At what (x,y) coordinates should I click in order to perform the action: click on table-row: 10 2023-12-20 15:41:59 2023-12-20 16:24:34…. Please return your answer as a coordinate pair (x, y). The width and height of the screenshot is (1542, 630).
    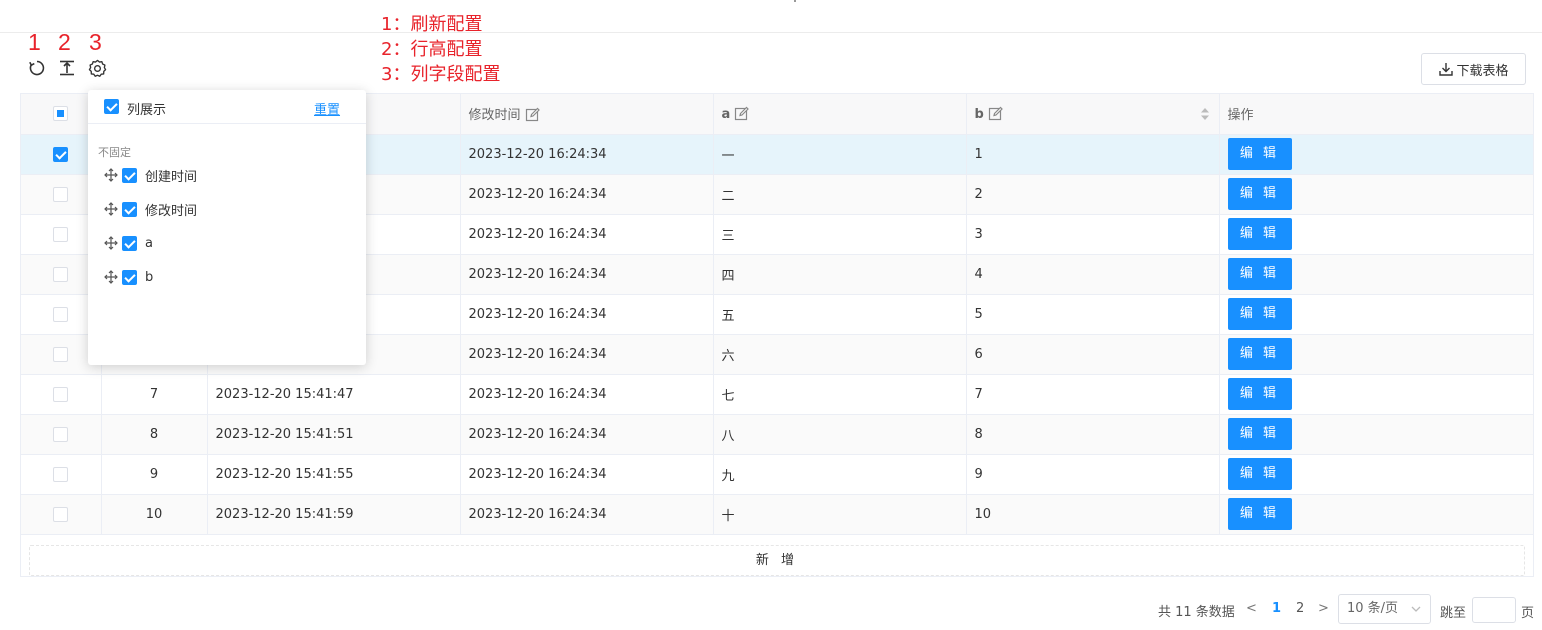
    Looking at the image, I should click on (777, 514).